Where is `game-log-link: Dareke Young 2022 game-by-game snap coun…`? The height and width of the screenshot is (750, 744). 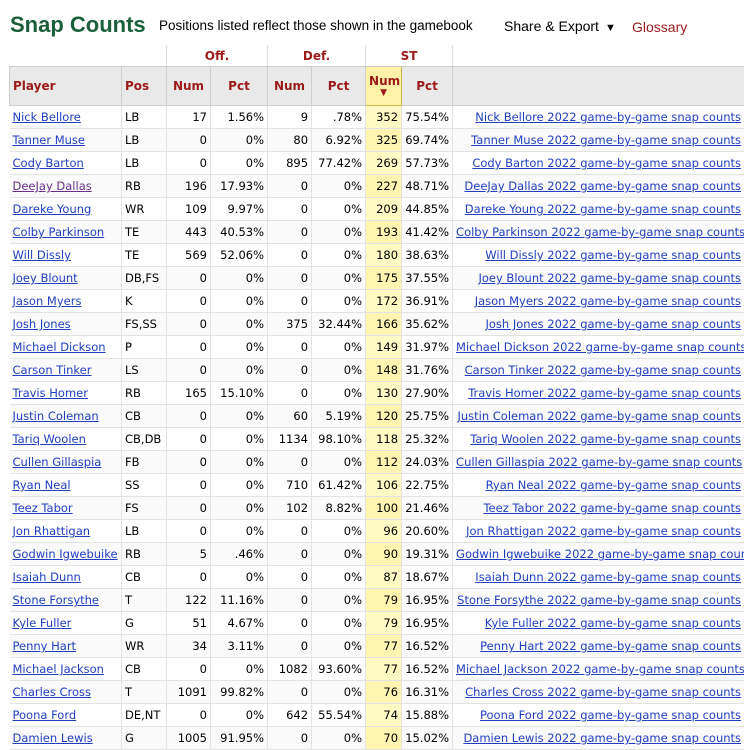 game-log-link: Dareke Young 2022 game-by-game snap coun… is located at coordinates (603, 209).